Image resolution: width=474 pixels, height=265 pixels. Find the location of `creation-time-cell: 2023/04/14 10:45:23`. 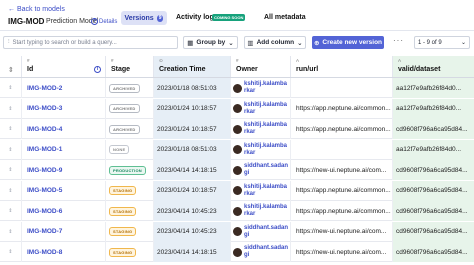

creation-time-cell: 2023/04/14 10:45:23 is located at coordinates (192, 211).